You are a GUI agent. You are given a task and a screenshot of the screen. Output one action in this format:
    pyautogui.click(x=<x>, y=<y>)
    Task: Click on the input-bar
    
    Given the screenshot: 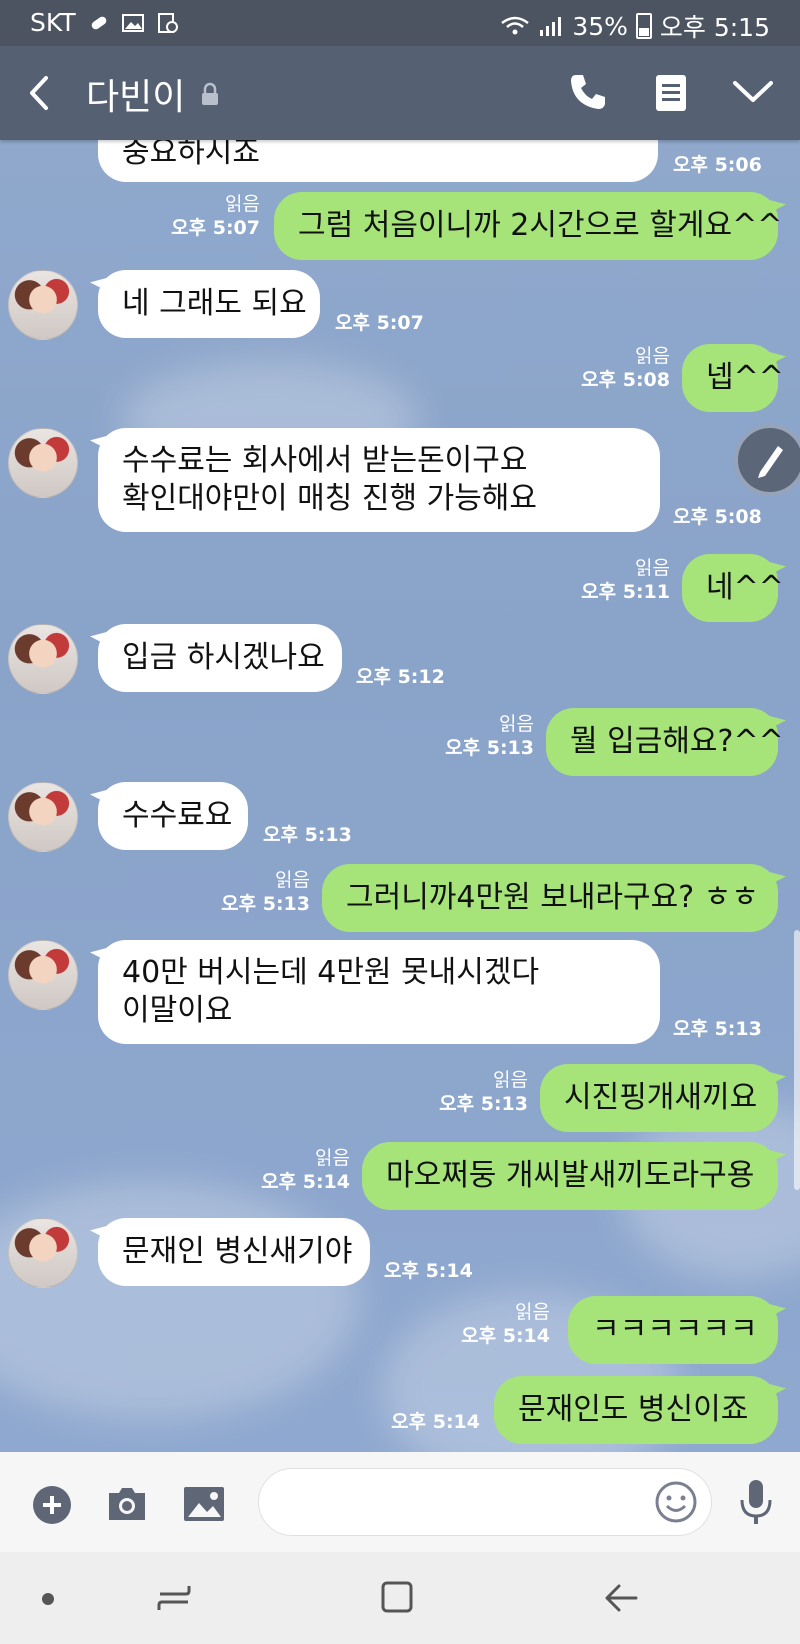 What is the action you would take?
    pyautogui.click(x=400, y=1502)
    